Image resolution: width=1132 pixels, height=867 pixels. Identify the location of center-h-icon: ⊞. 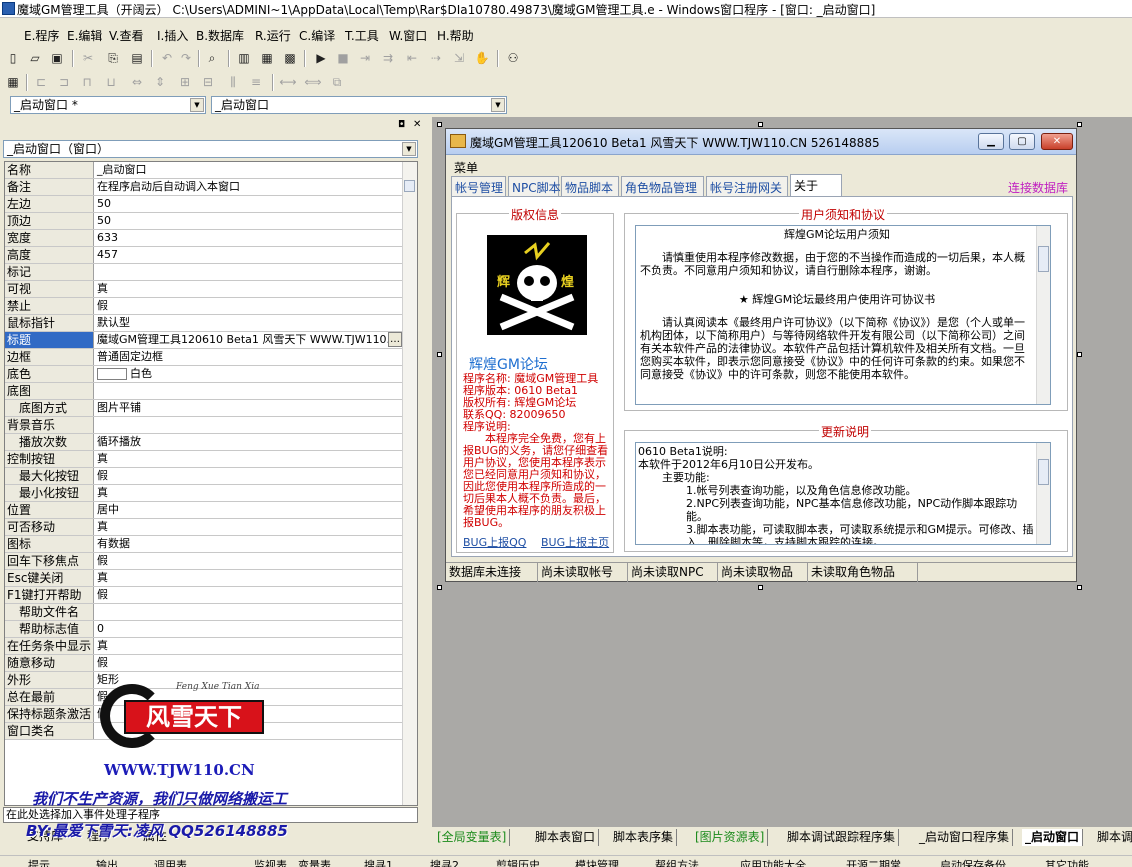
(185, 82).